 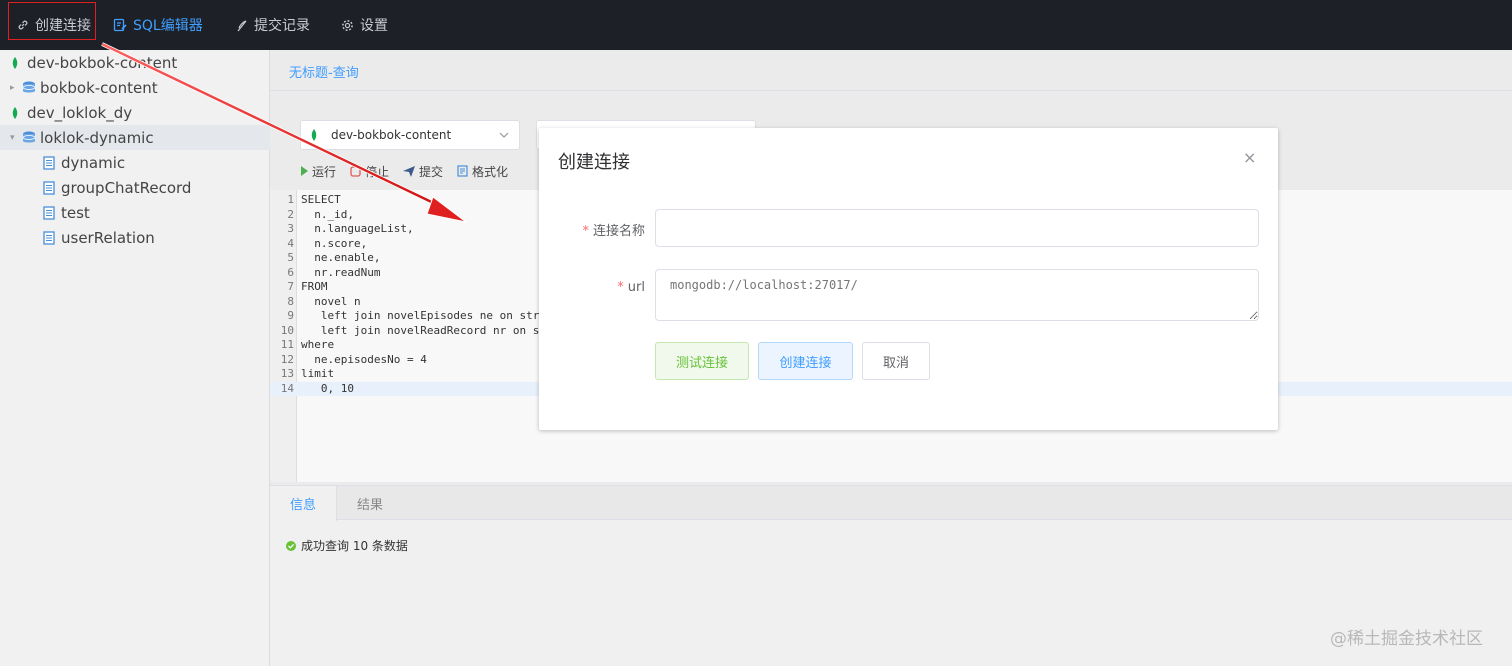 I want to click on status-message-text: 成功查询 10 条数据, so click(x=354, y=546).